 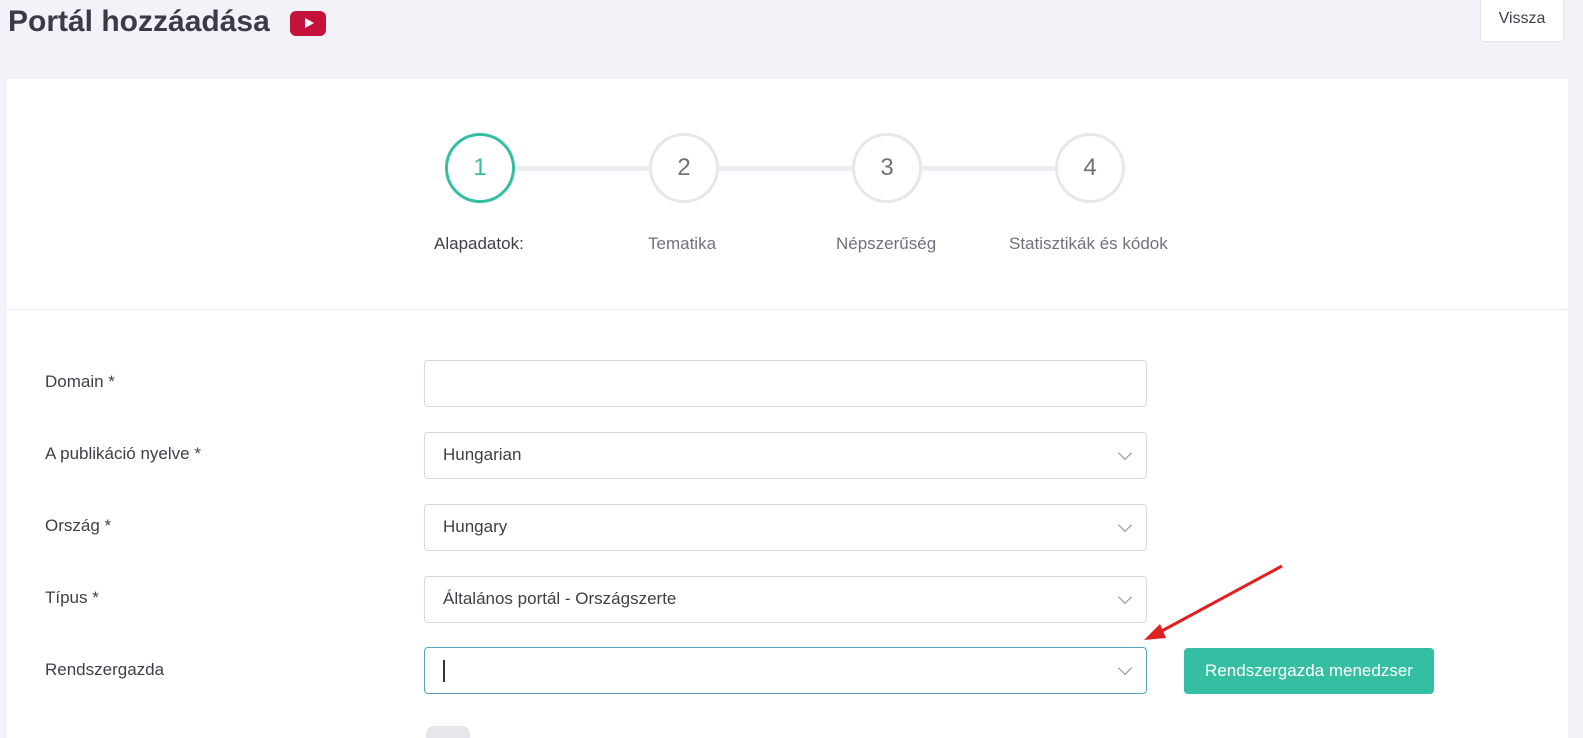 What do you see at coordinates (80, 381) in the screenshot?
I see `domain-label: Domain *` at bounding box center [80, 381].